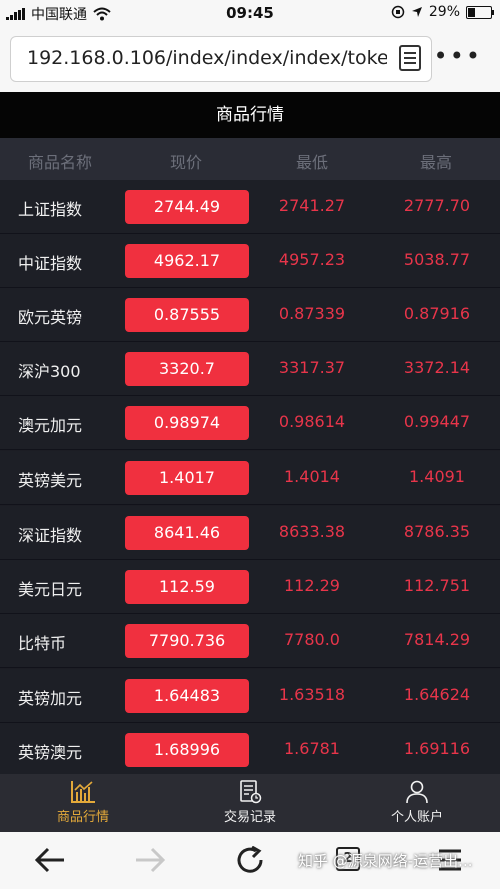  I want to click on high-value: 5038.77, so click(437, 259).